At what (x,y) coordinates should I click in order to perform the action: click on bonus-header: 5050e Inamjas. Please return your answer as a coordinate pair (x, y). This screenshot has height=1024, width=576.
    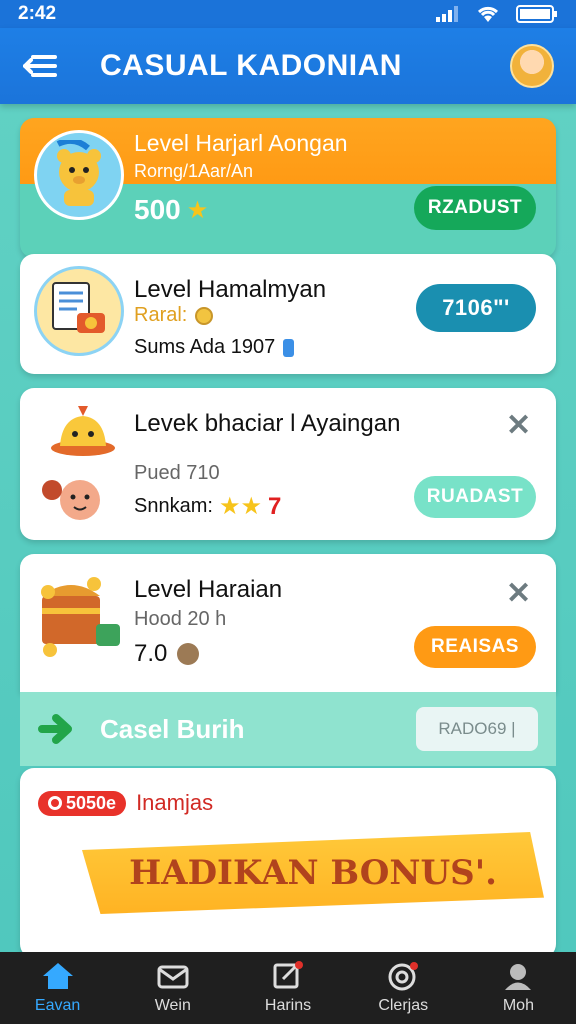
    Looking at the image, I should click on (125, 803).